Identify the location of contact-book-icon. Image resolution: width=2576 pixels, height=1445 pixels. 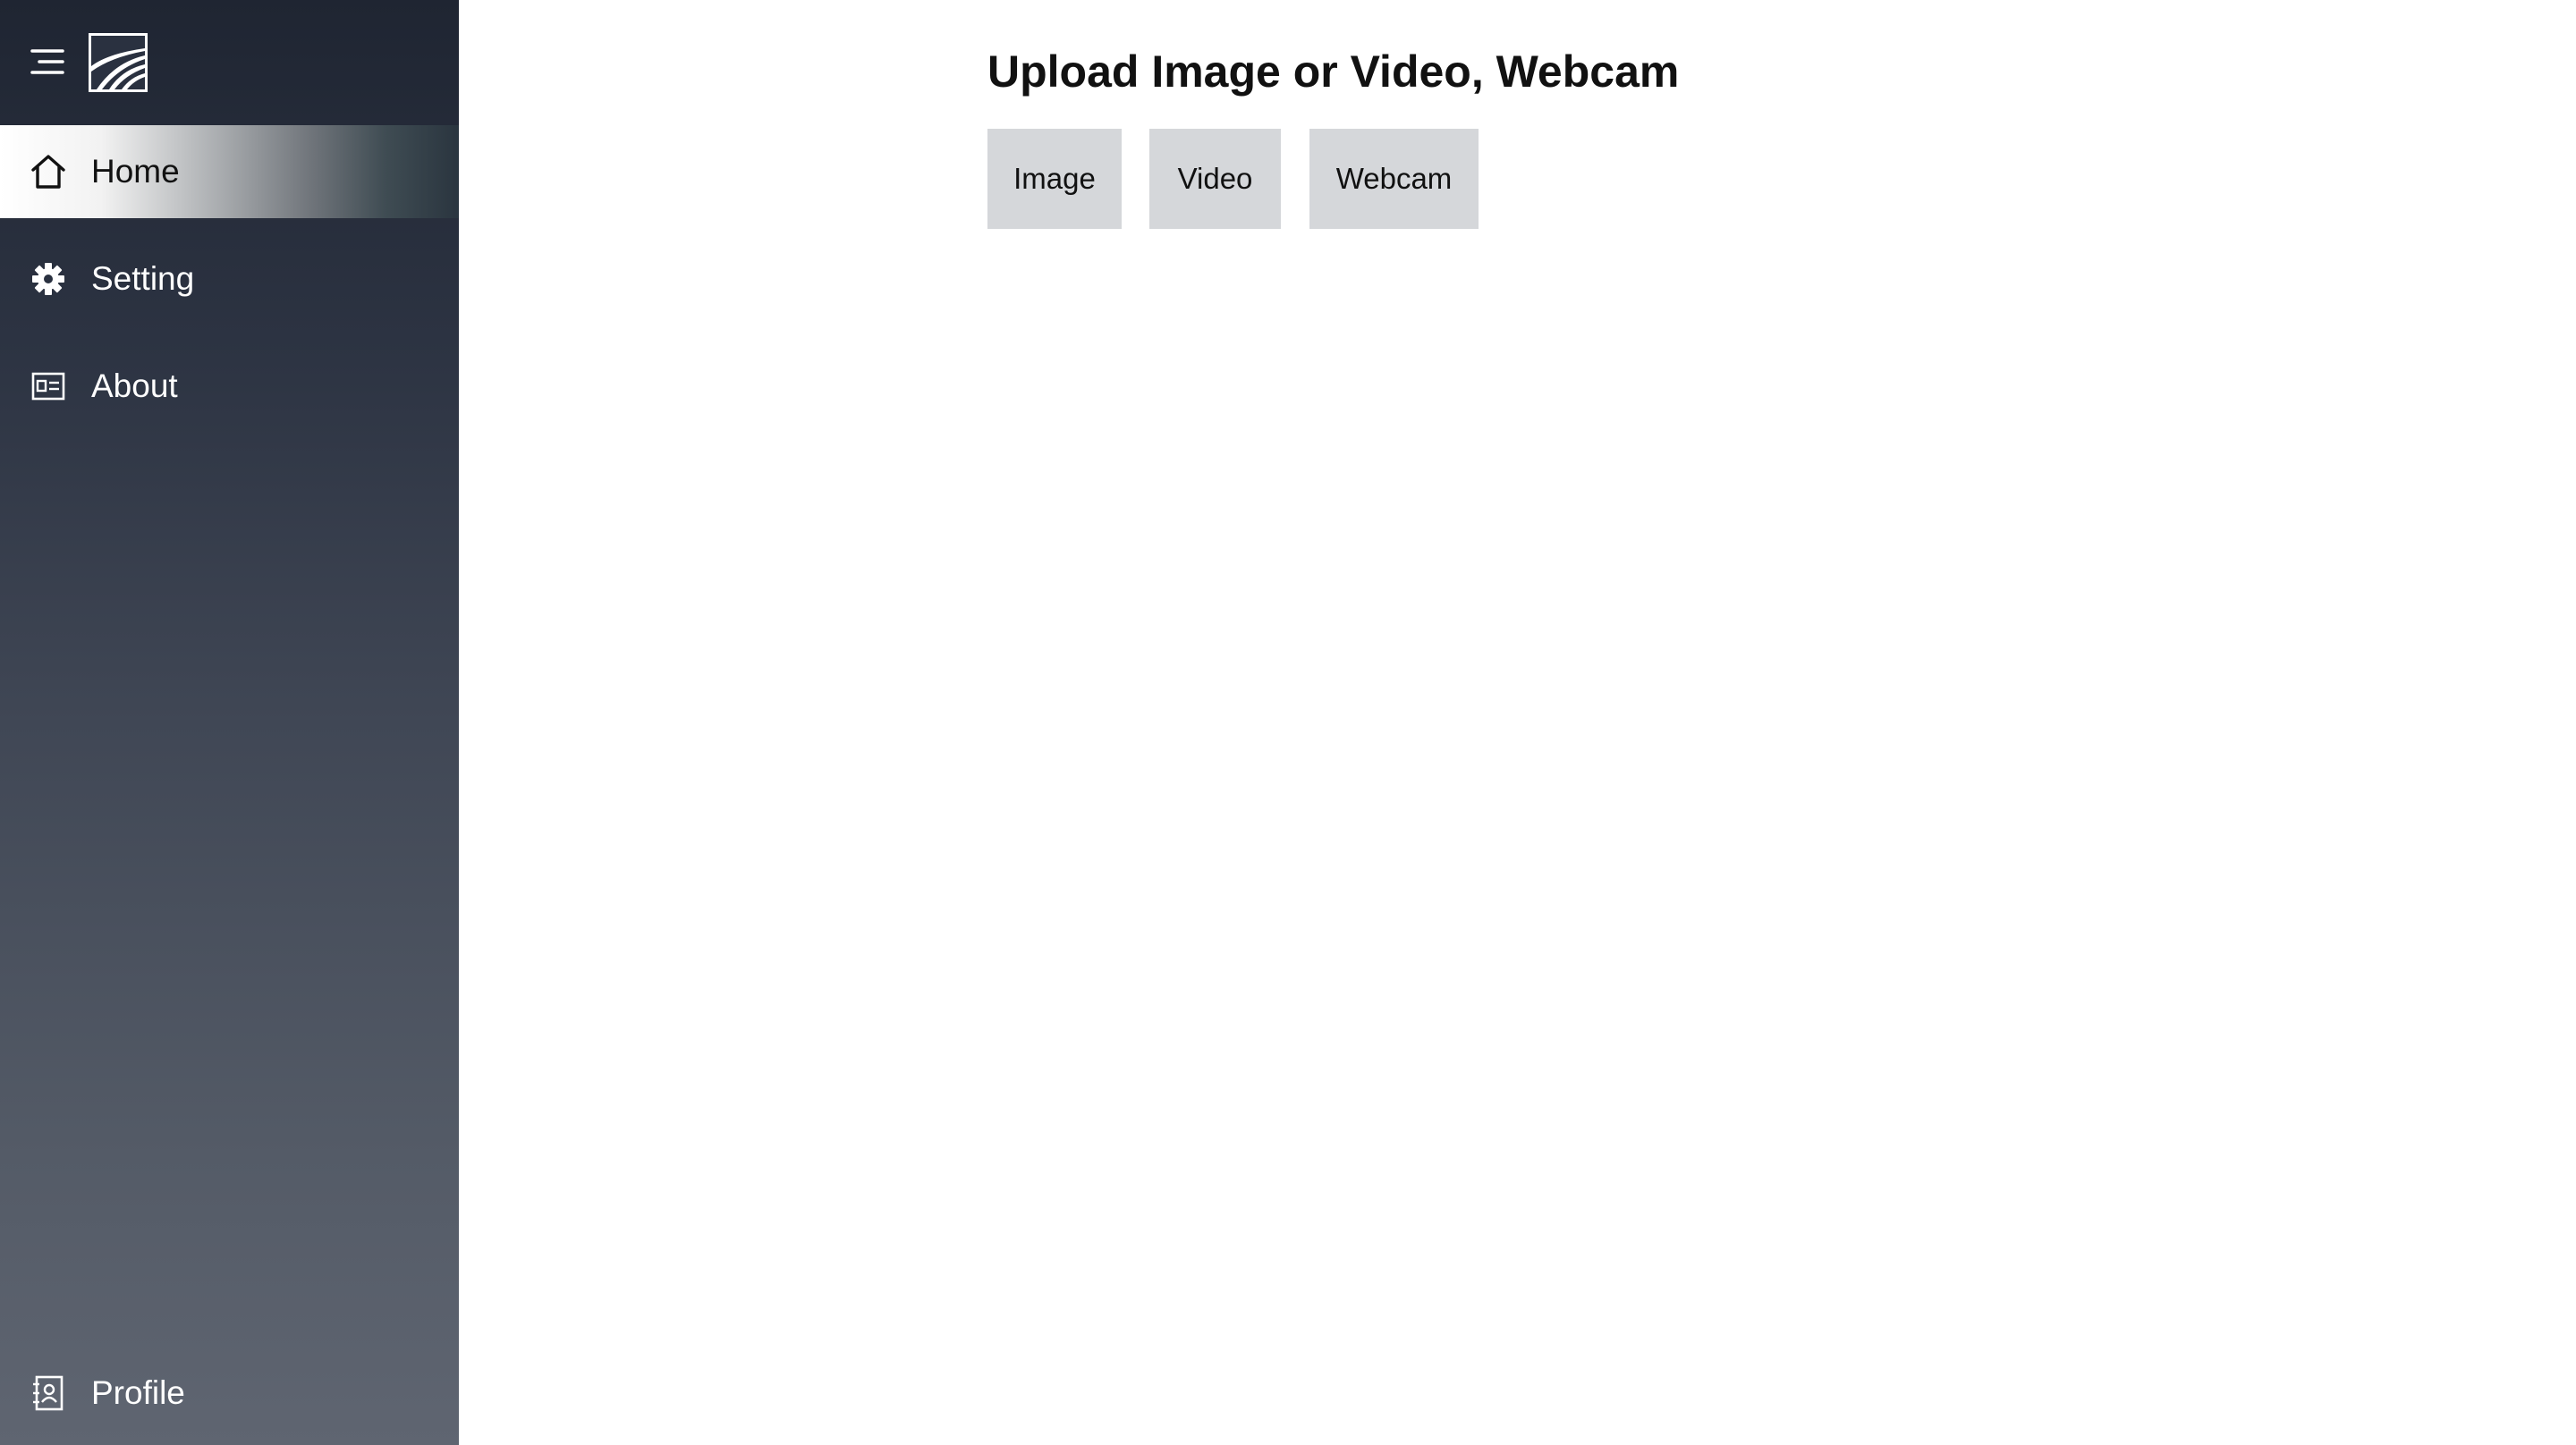
(48, 1393).